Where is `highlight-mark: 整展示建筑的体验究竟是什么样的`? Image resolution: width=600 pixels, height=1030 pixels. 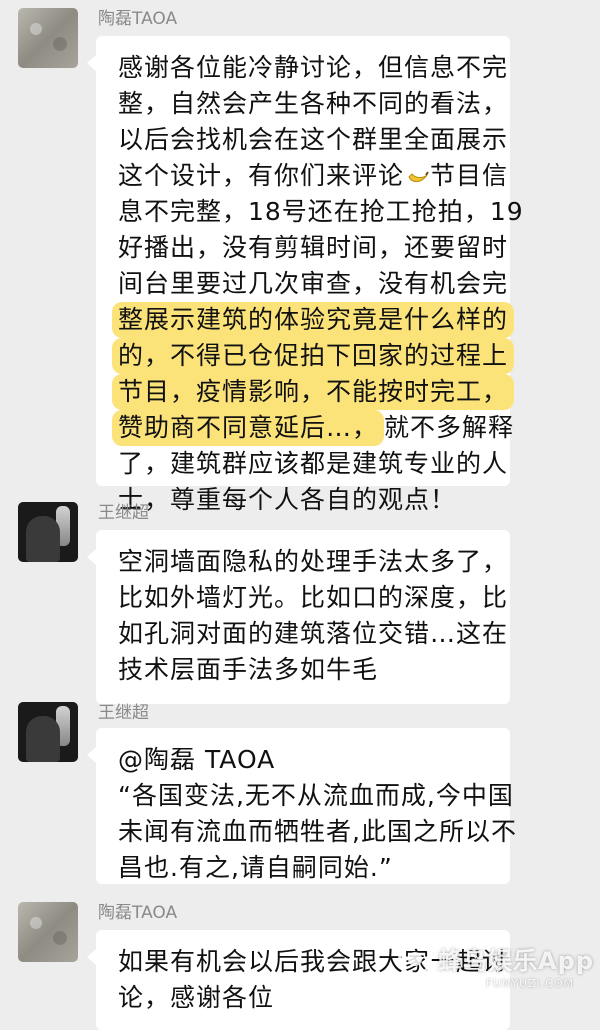
highlight-mark: 整展示建筑的体验究竟是什么样的 is located at coordinates (313, 320).